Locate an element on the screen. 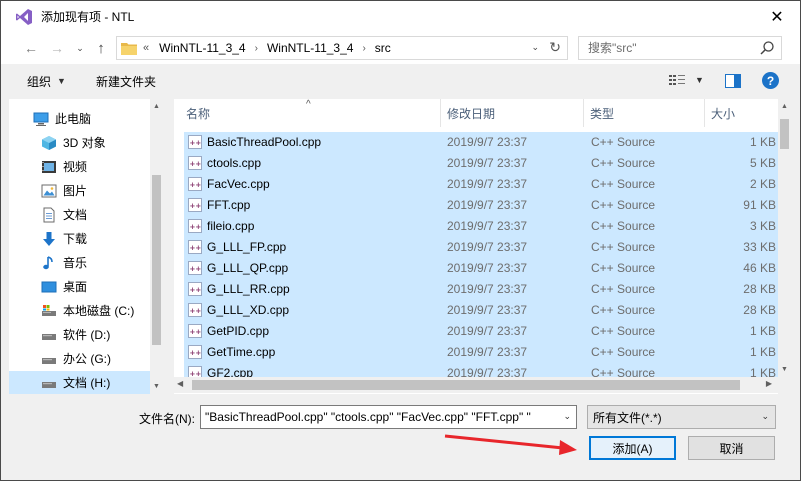 The height and width of the screenshot is (481, 801). file-name: FacVec.cpp is located at coordinates (238, 184).